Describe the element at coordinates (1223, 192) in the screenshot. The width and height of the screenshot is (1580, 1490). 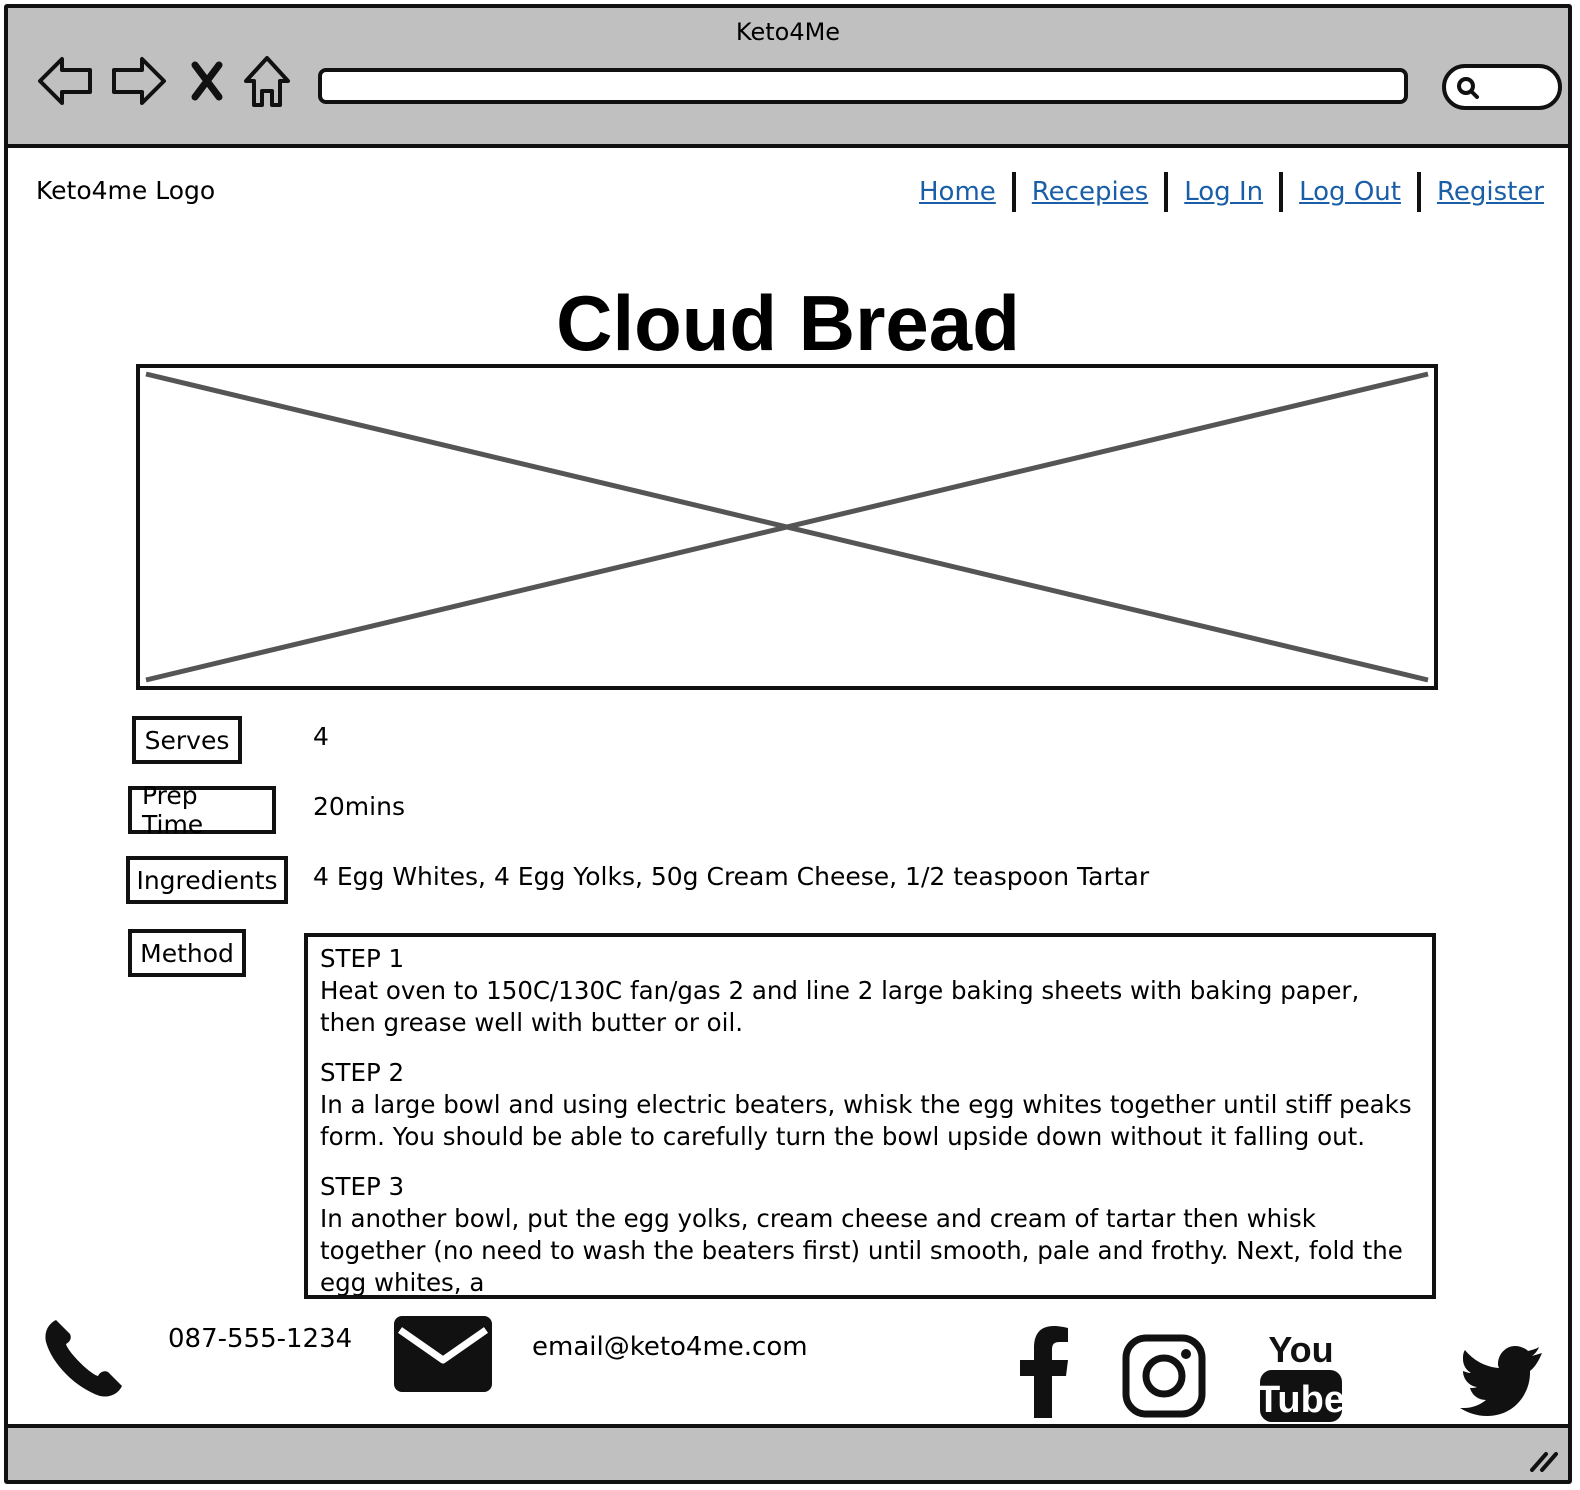
I see `nav-link-log-in: Log In` at that location.